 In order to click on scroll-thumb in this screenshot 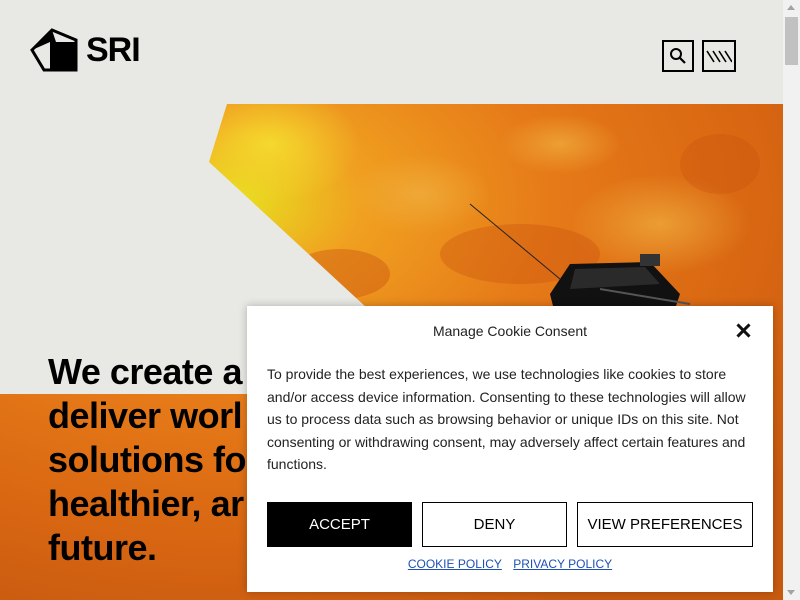, I will do `click(791, 41)`.